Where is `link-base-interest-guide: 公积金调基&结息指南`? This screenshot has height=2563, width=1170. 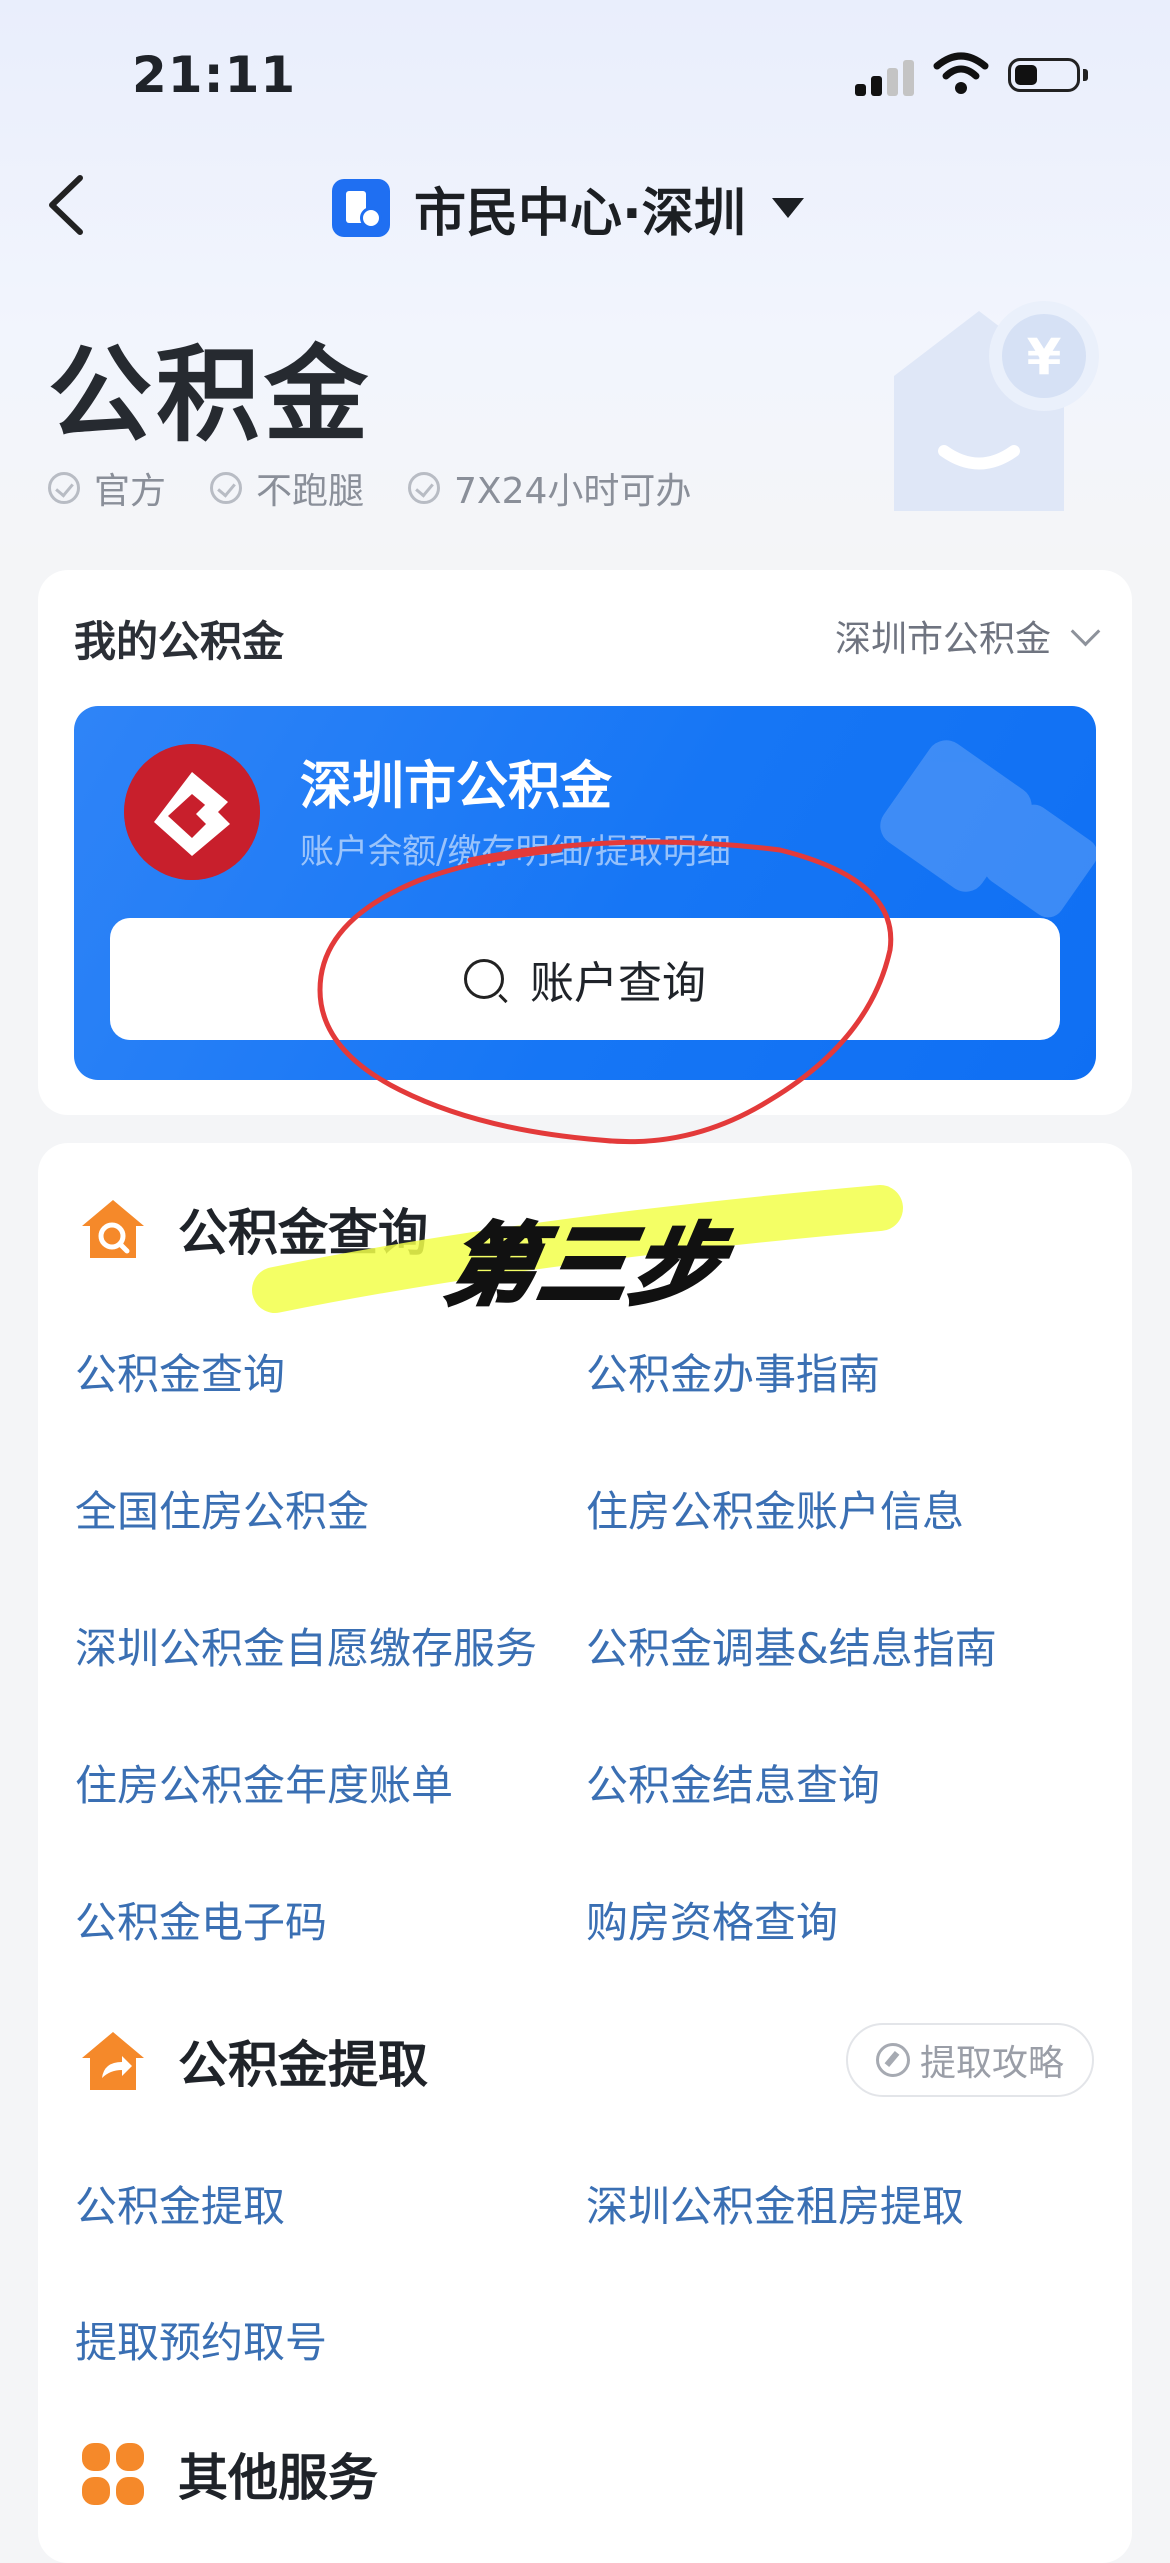
link-base-interest-guide: 公积金调基&结息指南 is located at coordinates (791, 1645).